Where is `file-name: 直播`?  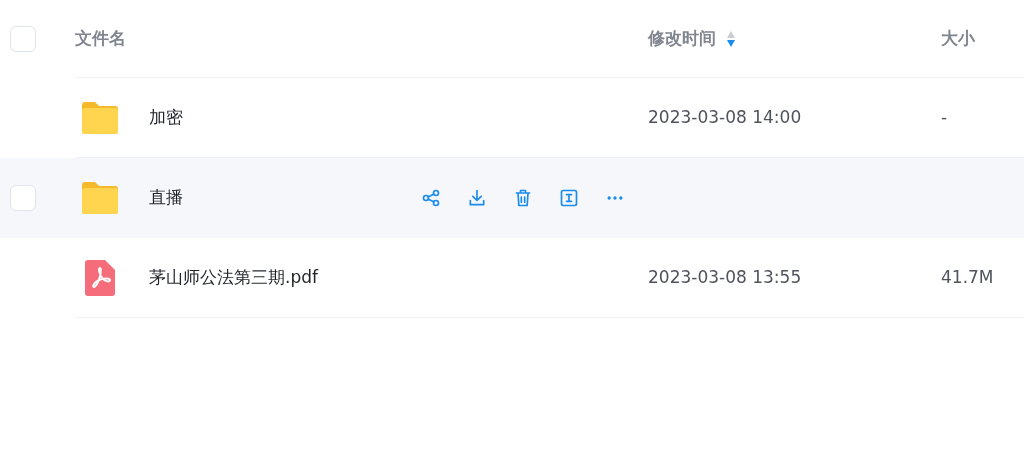 file-name: 直播 is located at coordinates (285, 198).